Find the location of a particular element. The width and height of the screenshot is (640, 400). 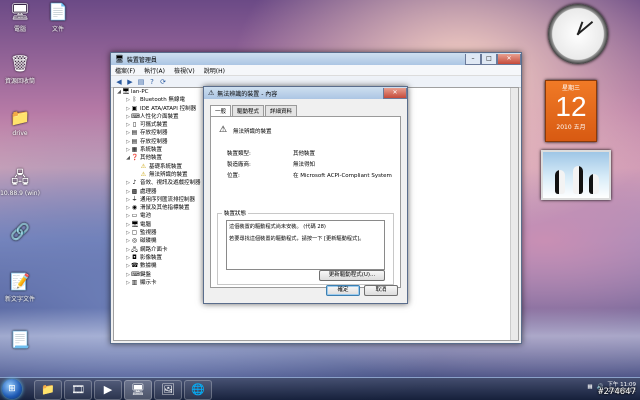

tree-scrollbar is located at coordinates (514, 214).